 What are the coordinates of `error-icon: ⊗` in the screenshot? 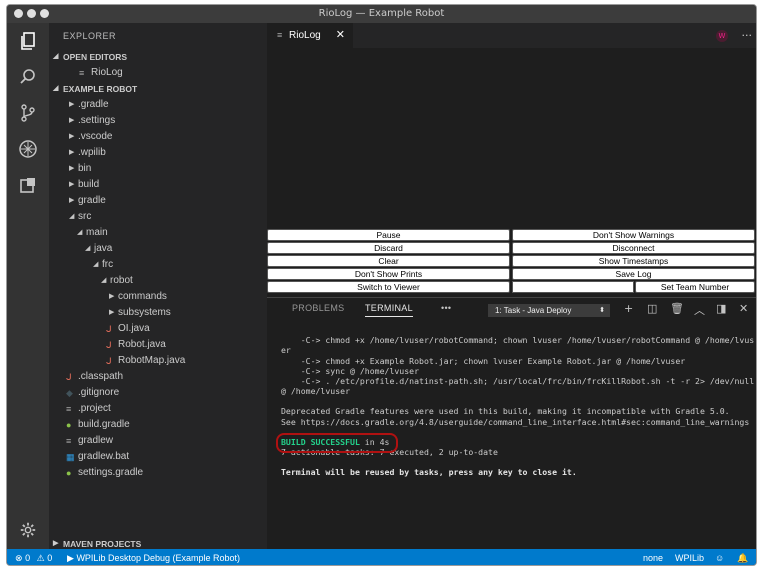 It's located at (19, 558).